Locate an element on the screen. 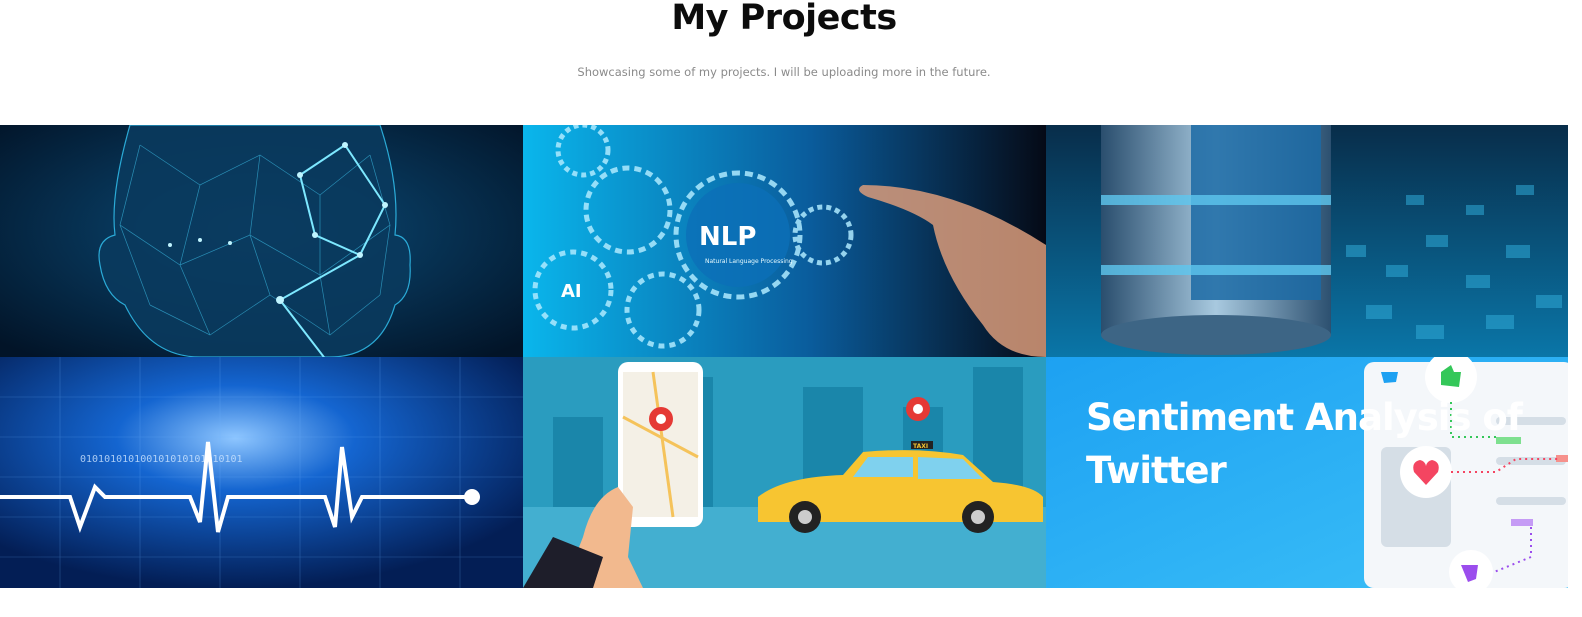 This screenshot has height=617, width=1582. twitter-sentiment-title: Sentiment Analysis of Twitter is located at coordinates (1304, 444).